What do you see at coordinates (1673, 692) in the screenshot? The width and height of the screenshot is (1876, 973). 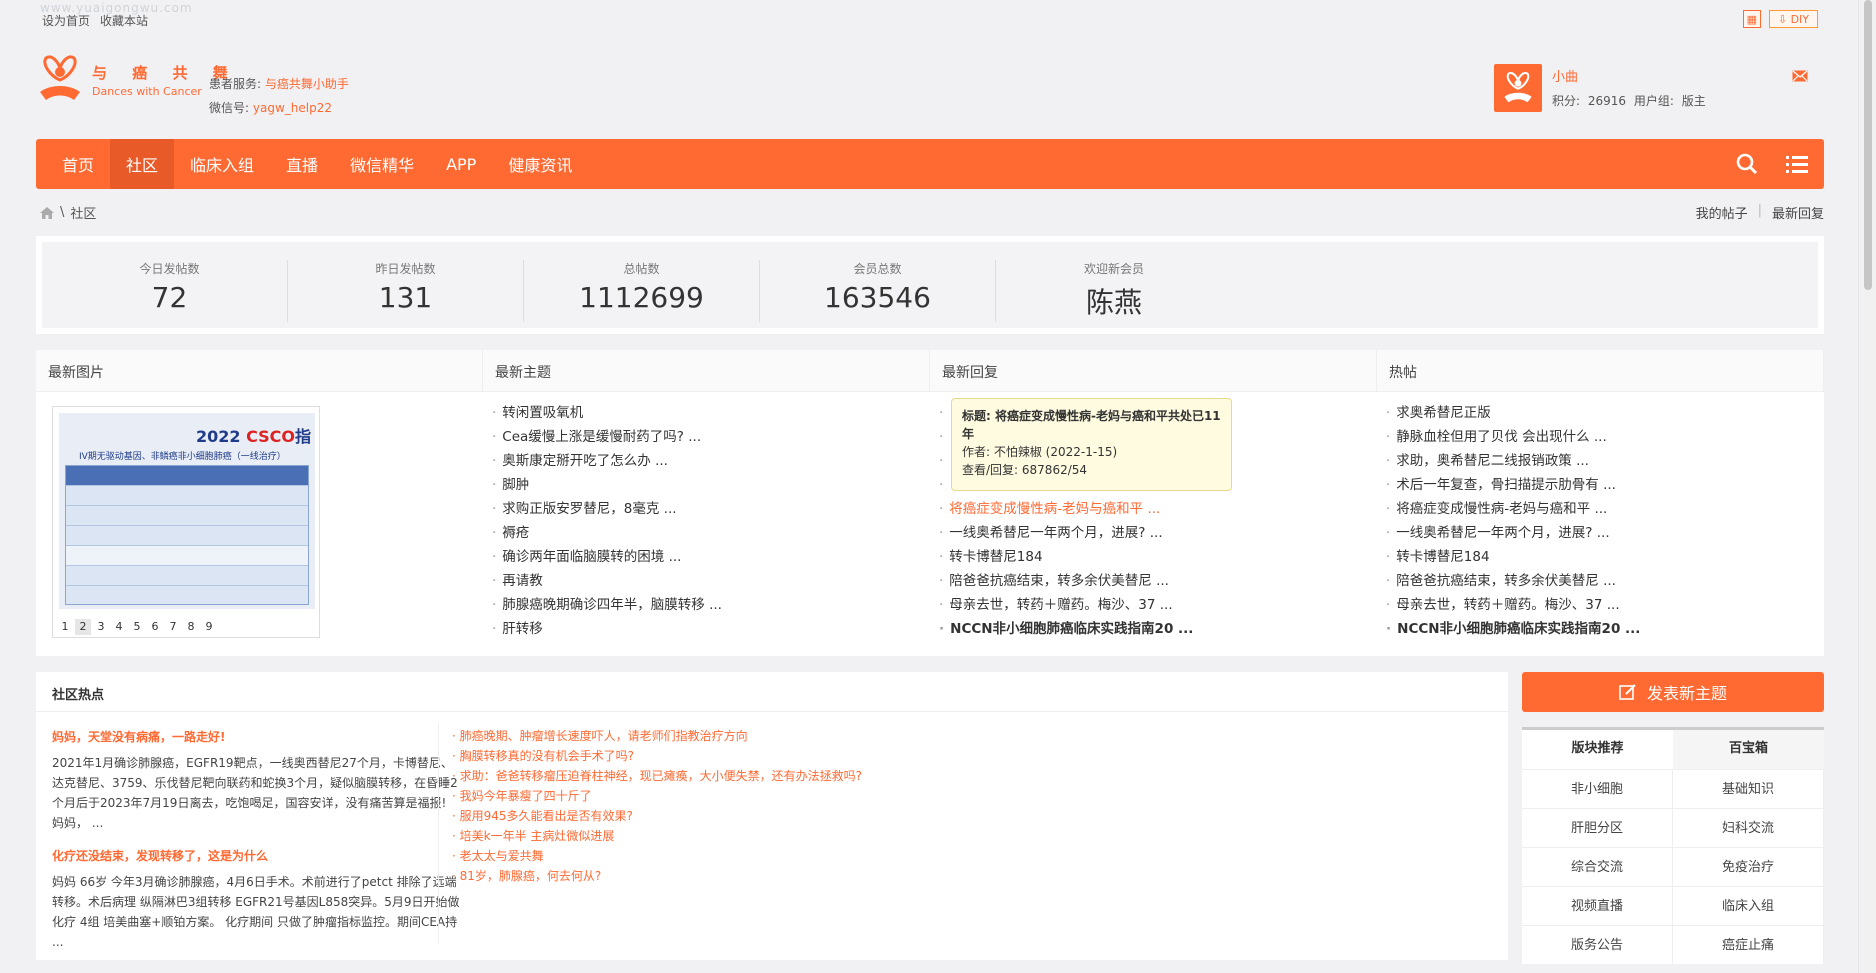 I see `new-topic-button: 发表新主题` at bounding box center [1673, 692].